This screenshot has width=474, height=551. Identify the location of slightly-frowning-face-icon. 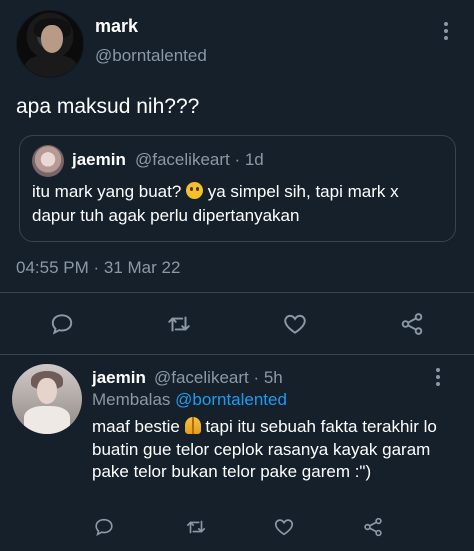
(195, 190).